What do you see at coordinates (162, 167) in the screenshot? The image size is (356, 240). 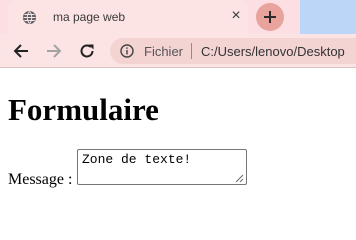 I see `message-textarea: Zone de texte!` at bounding box center [162, 167].